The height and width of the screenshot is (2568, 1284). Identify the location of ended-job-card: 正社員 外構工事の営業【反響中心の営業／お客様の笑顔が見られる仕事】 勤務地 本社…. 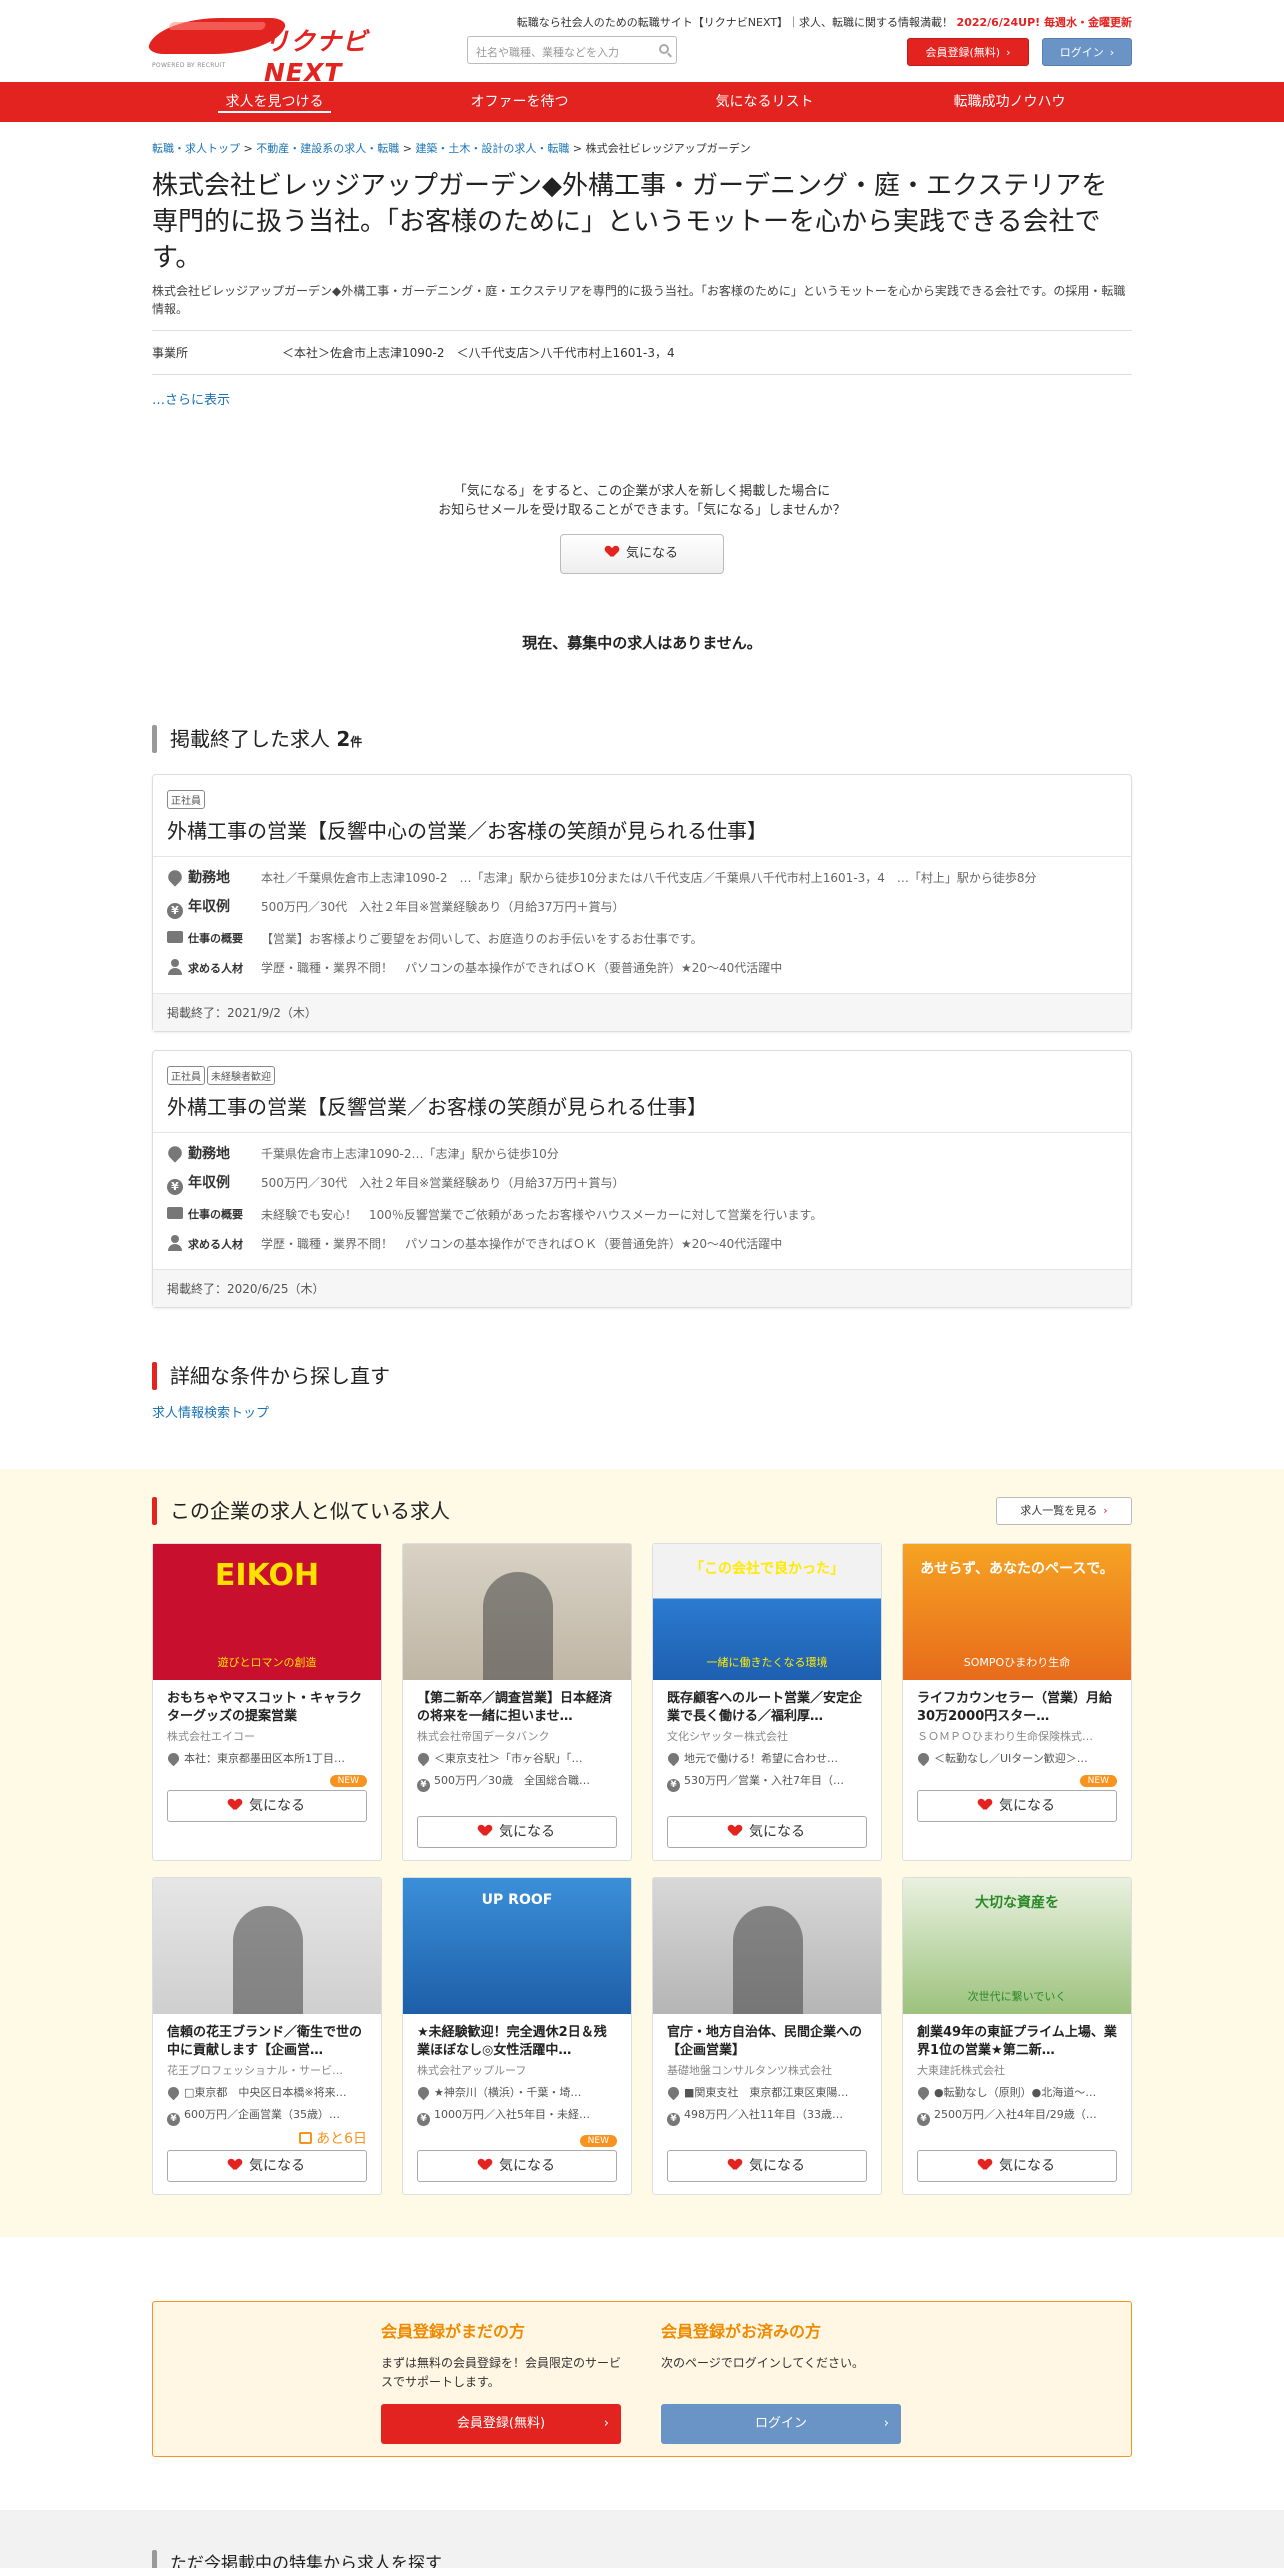
(642, 903).